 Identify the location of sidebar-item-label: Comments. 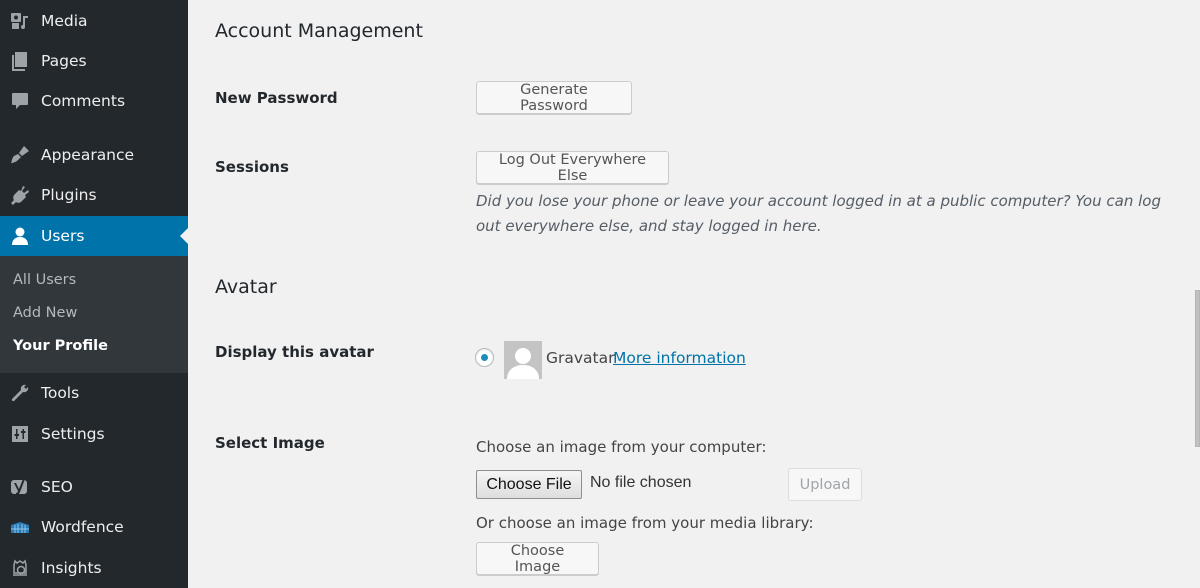
(83, 101).